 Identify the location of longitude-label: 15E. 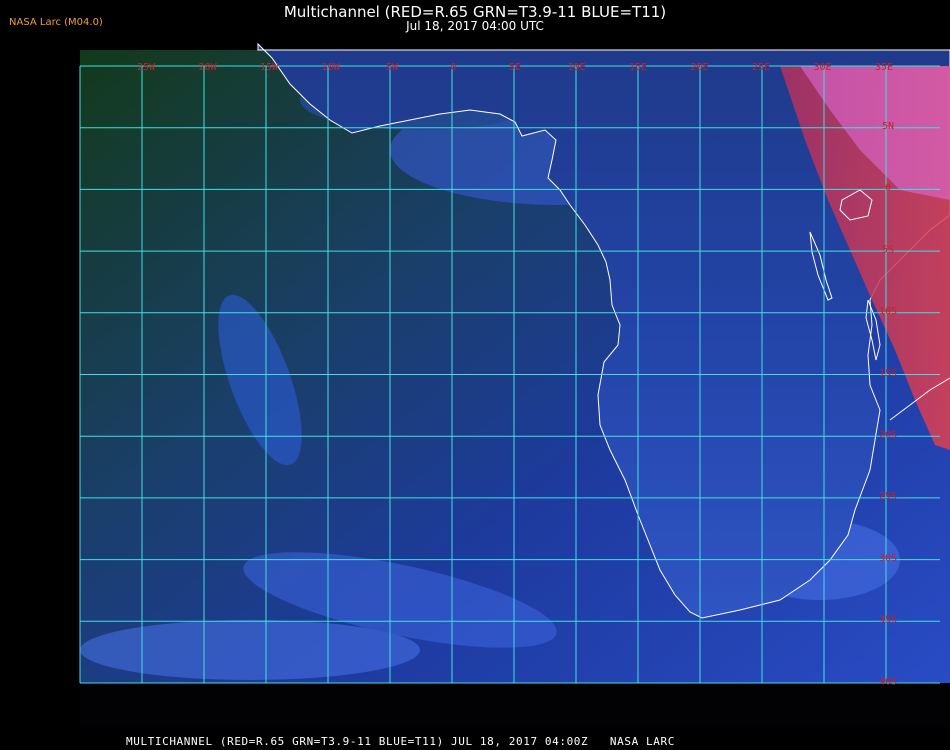
(638, 67).